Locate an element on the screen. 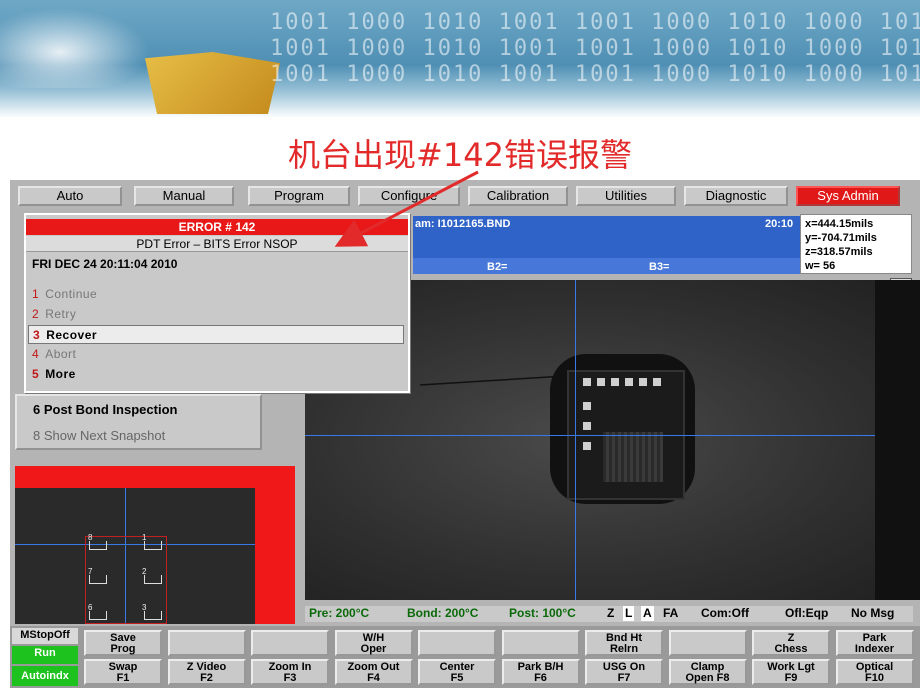 The width and height of the screenshot is (920, 688). bond-tool-icon-button is located at coordinates (290, 643).